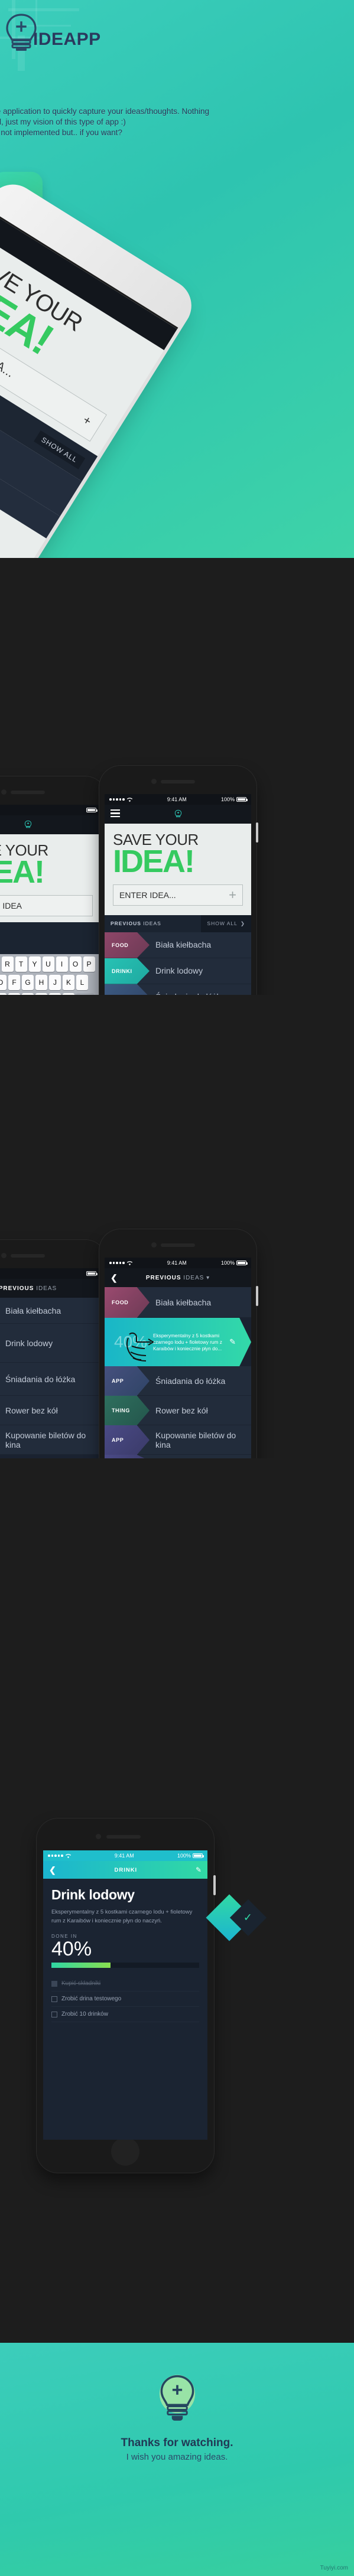  I want to click on wish-text: I wish you amazing ideas., so click(177, 2457).